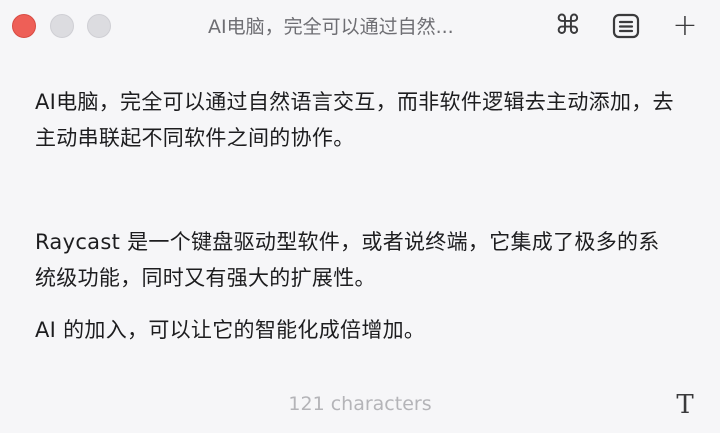 This screenshot has height=433, width=720. Describe the element at coordinates (24, 26) in the screenshot. I see `close-window-button` at that location.